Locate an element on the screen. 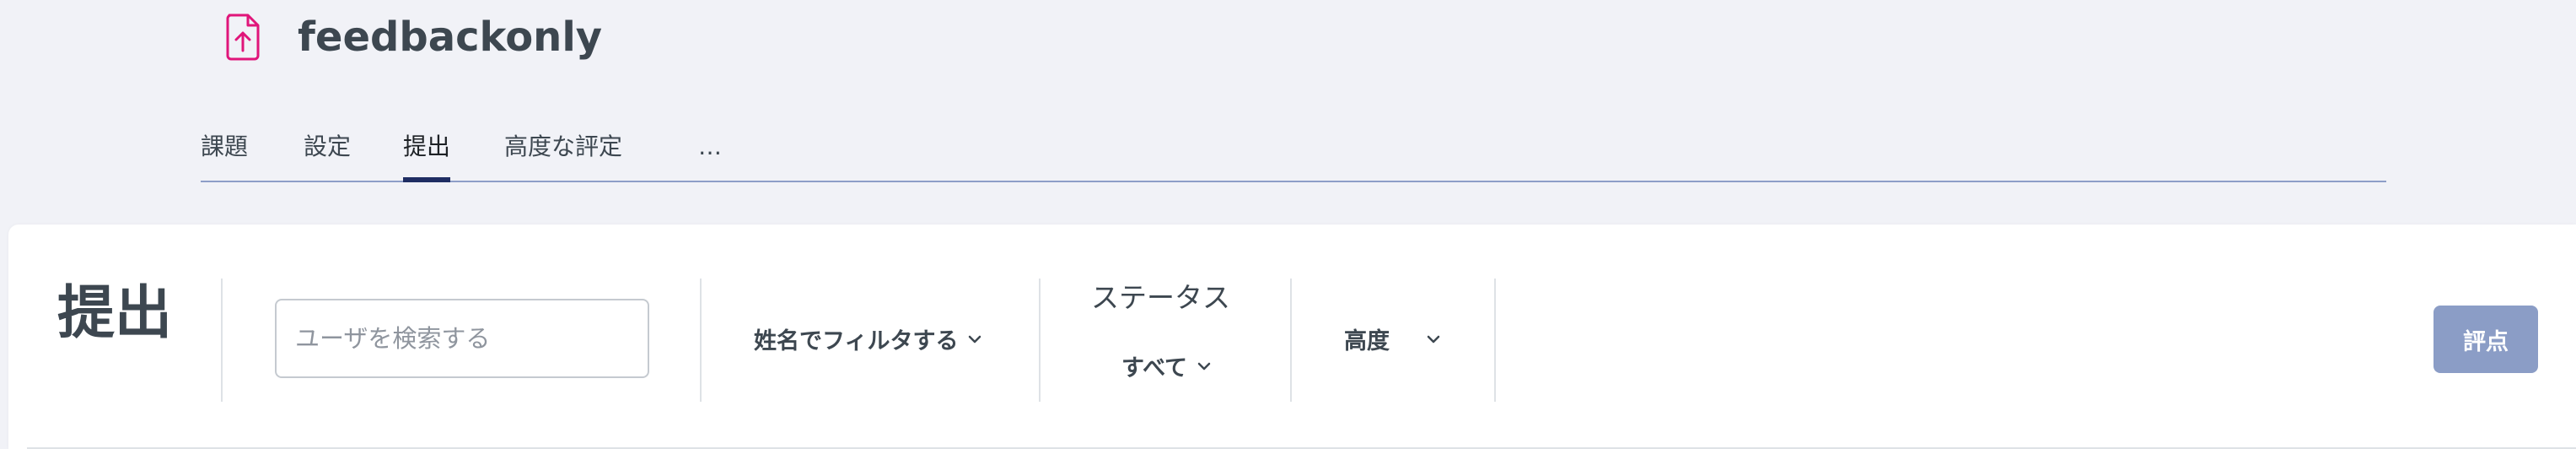 Image resolution: width=2576 pixels, height=449 pixels. file-upload-icon is located at coordinates (243, 37).